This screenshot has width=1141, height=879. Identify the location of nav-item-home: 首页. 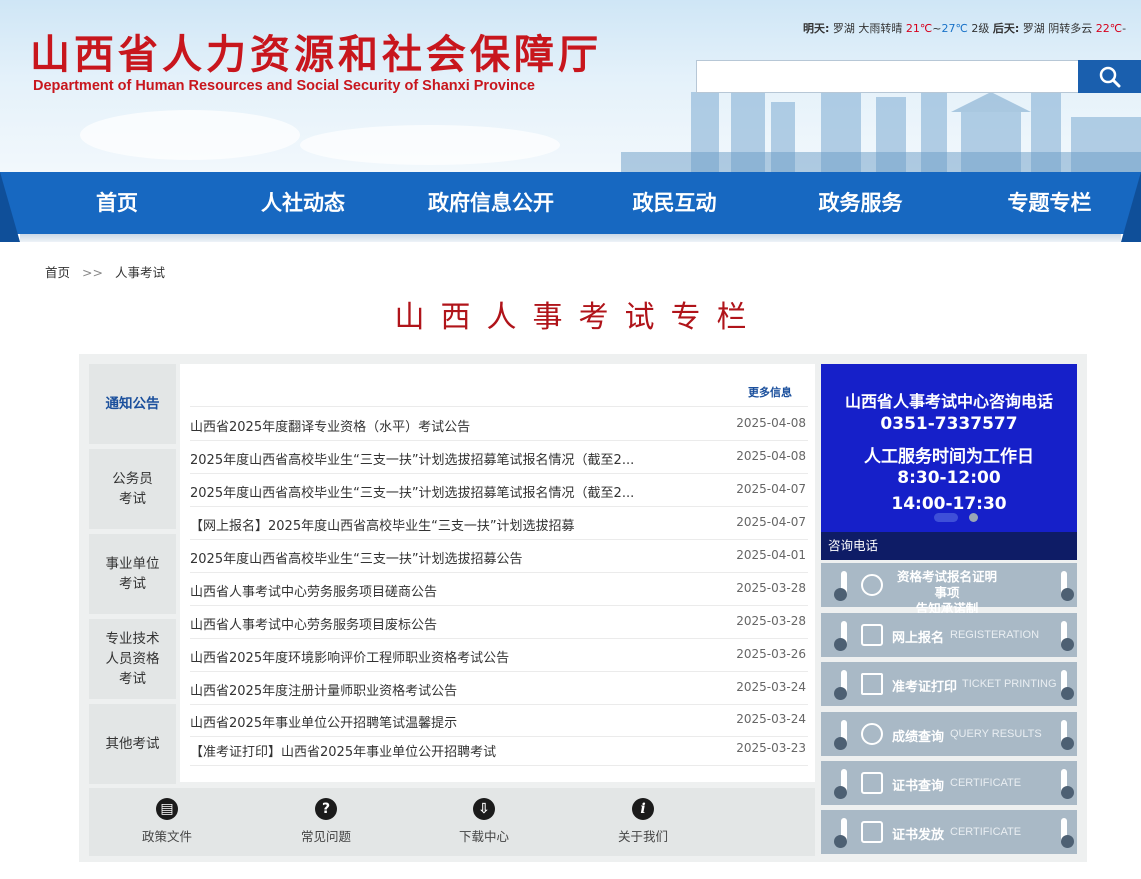
(117, 203).